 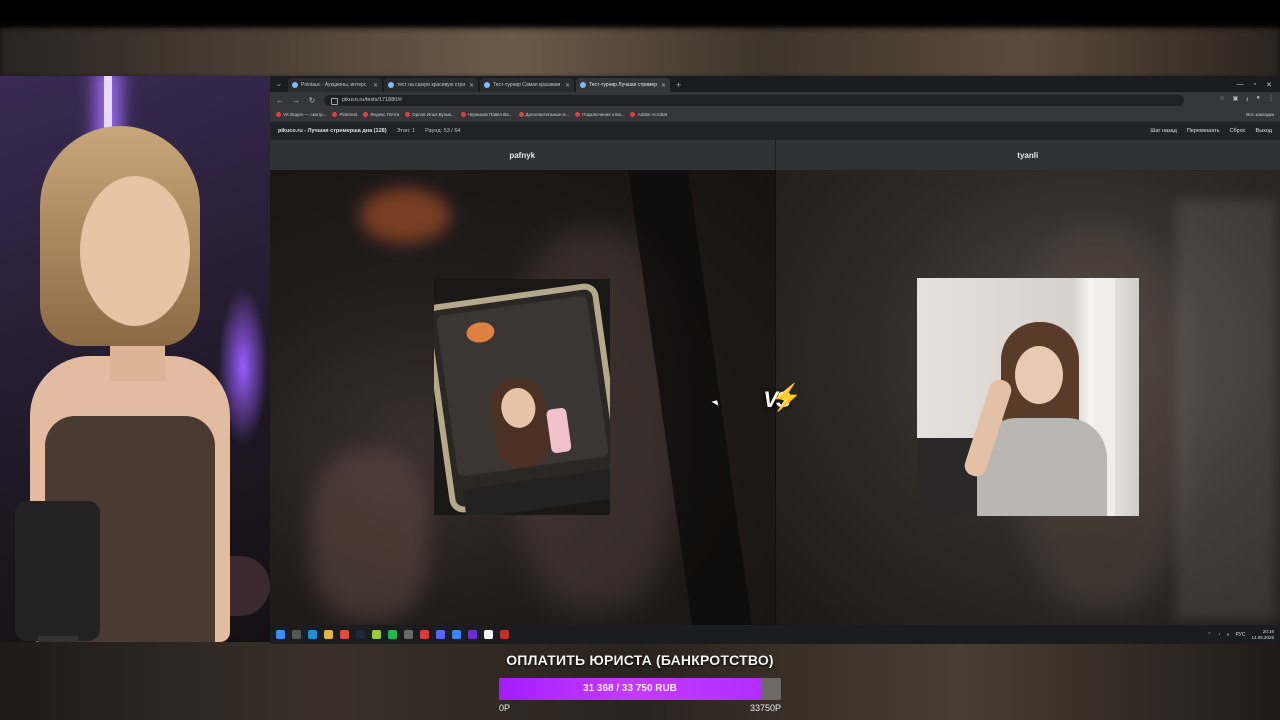 I want to click on site-title: pikuco.ru - Лучшая стримерша дна (128), so click(x=332, y=131).